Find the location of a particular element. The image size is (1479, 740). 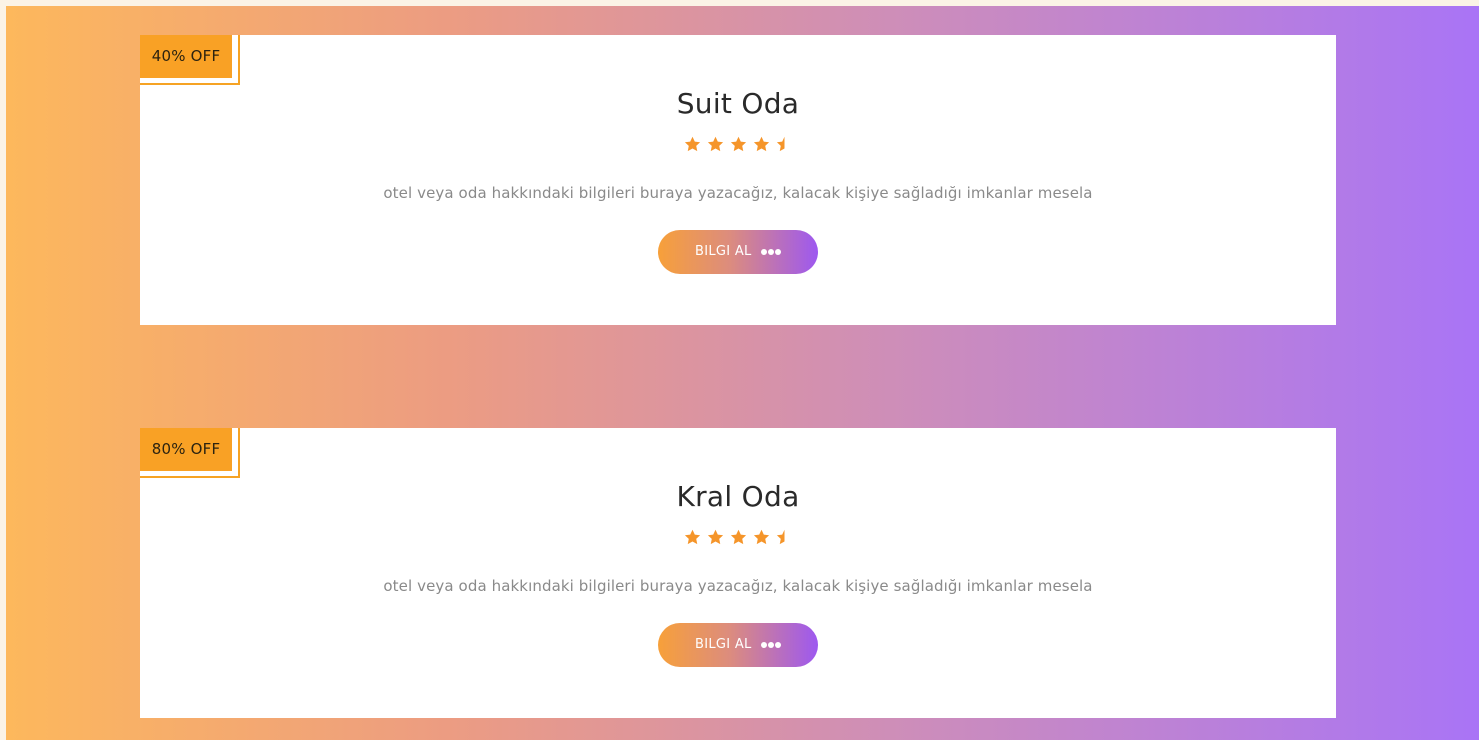

room-title: Suit Oda is located at coordinates (738, 103).